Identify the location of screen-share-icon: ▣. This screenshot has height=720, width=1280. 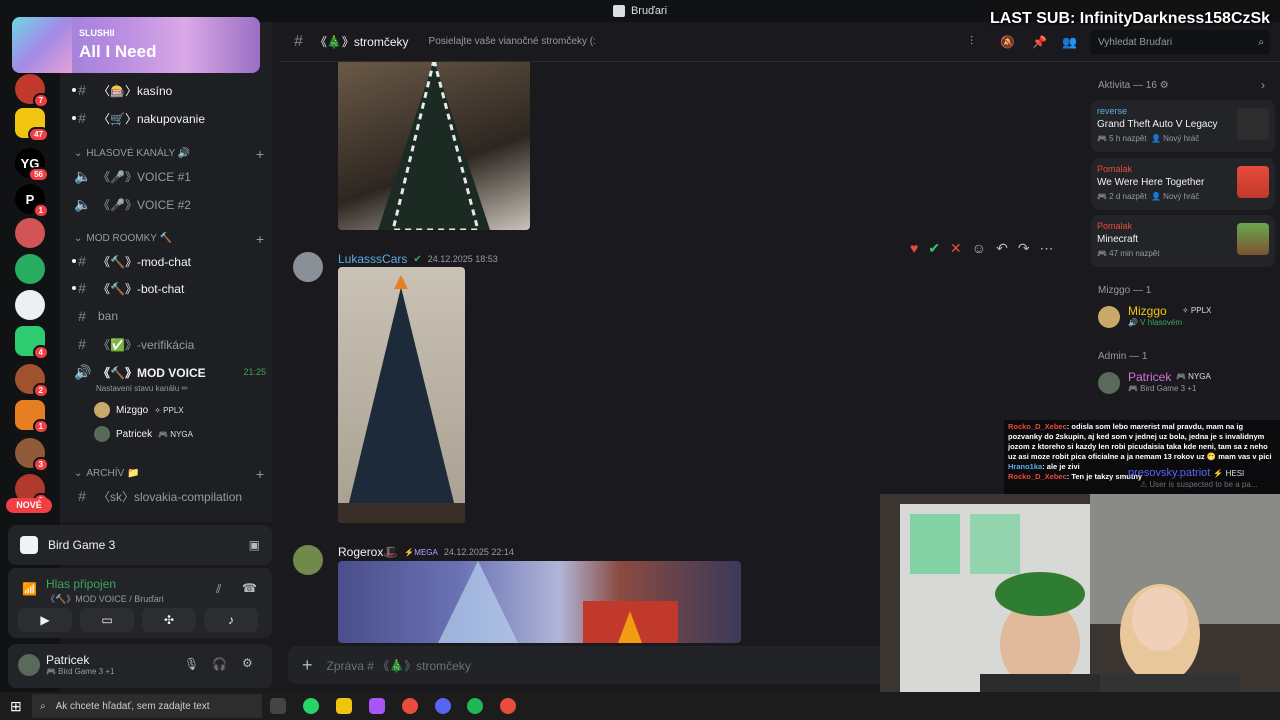
(254, 545).